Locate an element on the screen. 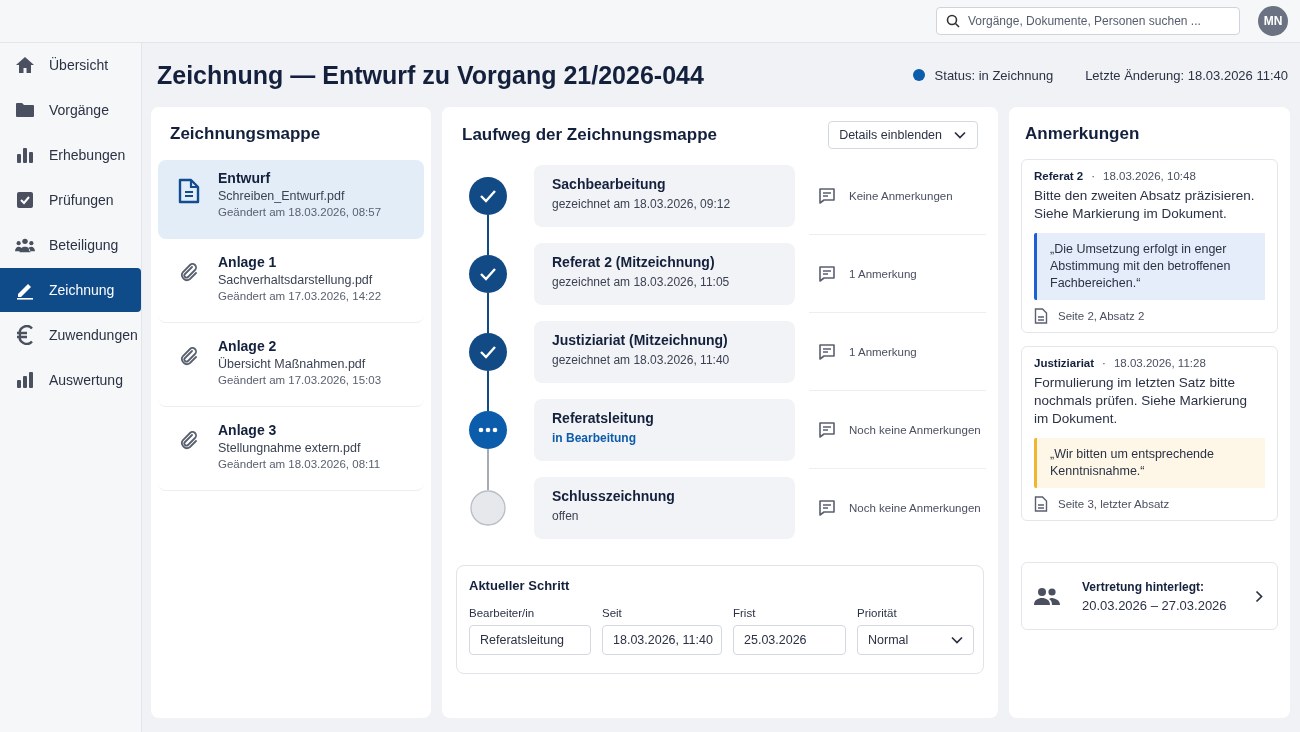  modified-date: Geändert am 18.03.2026, 08:57 is located at coordinates (300, 212).